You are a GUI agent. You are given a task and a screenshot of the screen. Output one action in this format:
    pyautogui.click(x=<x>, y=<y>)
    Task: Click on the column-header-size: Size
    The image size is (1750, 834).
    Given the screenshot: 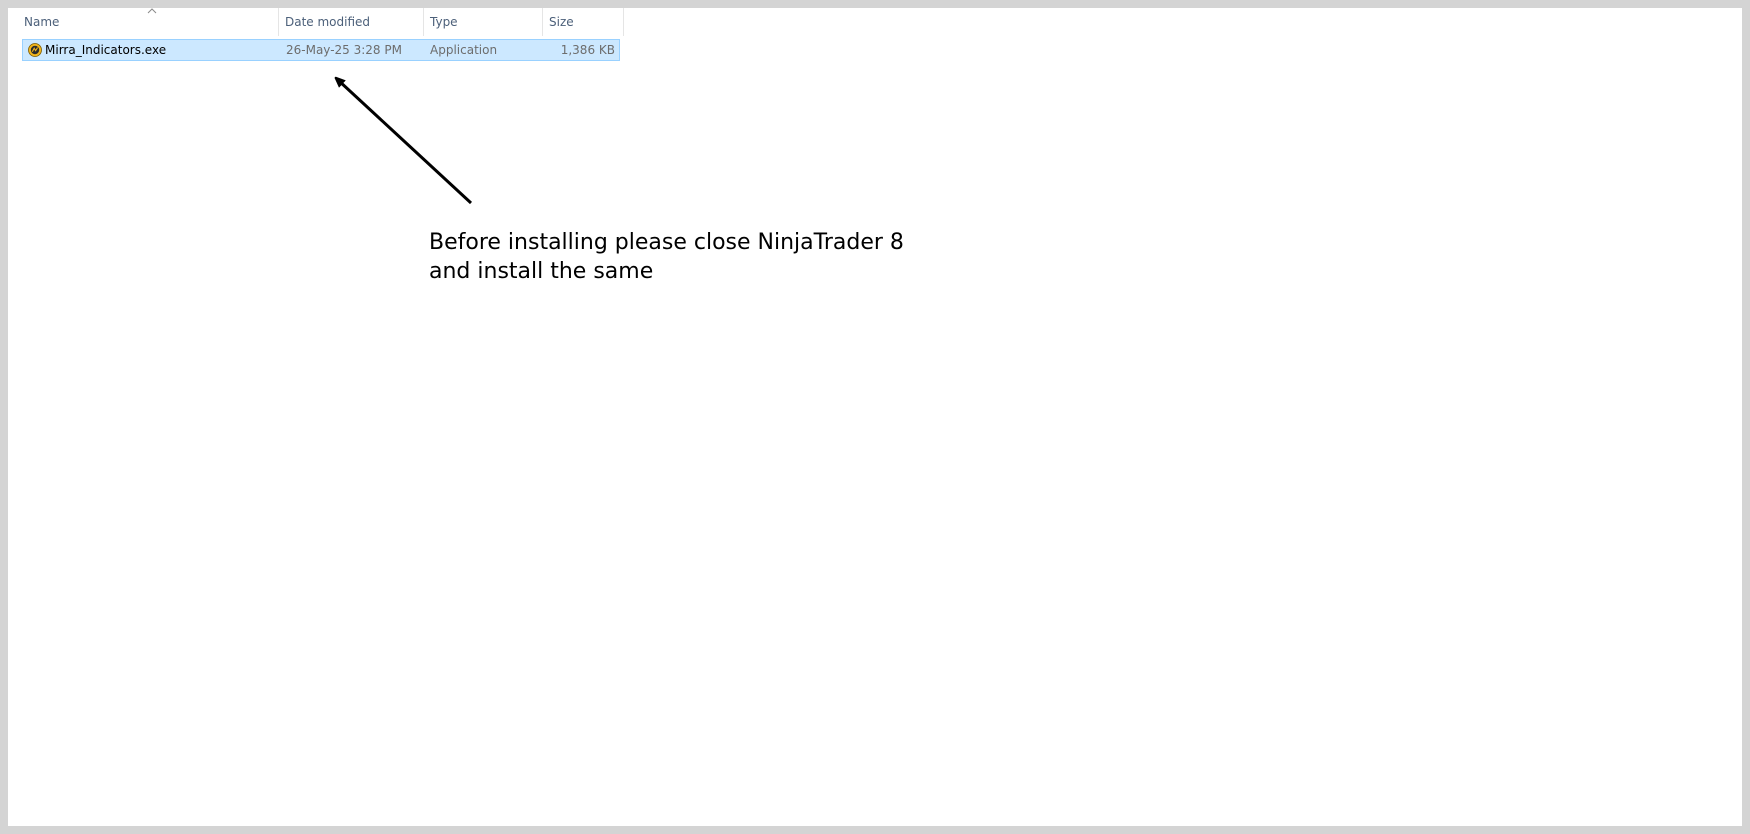 What is the action you would take?
    pyautogui.click(x=583, y=22)
    